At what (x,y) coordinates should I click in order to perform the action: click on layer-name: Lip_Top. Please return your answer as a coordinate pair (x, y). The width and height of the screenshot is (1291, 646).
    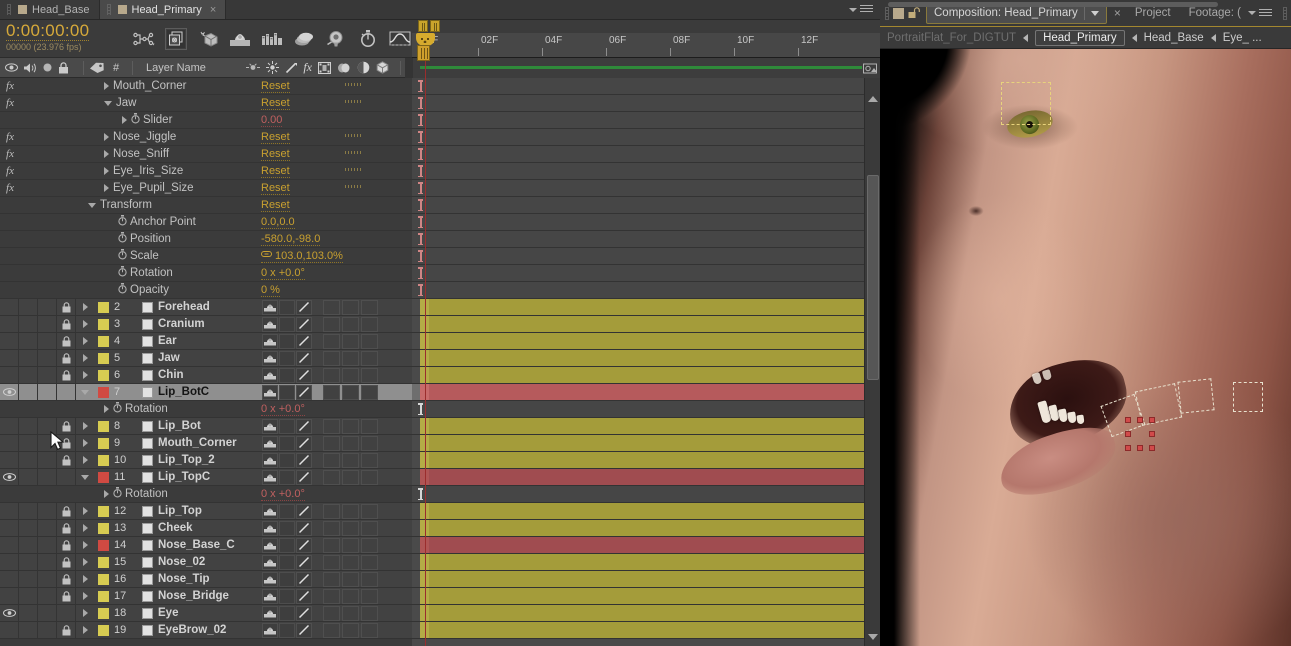
    Looking at the image, I should click on (209, 511).